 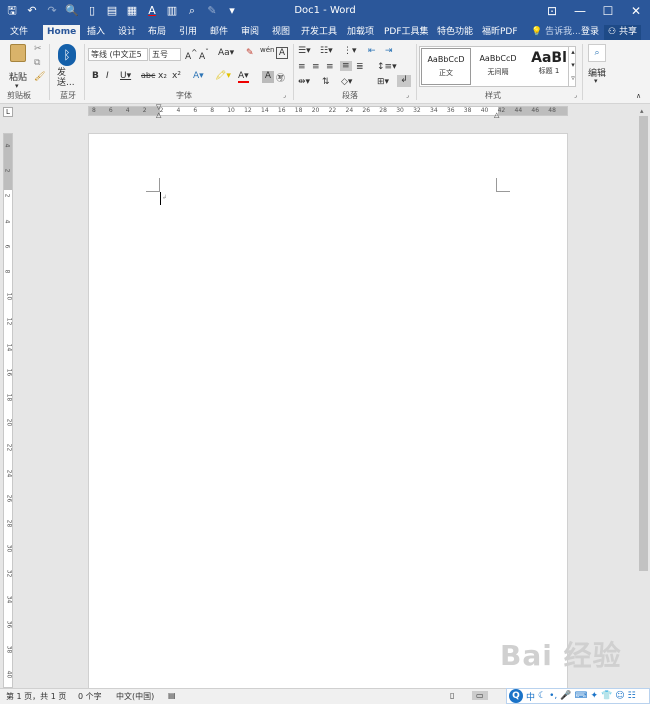 I want to click on shrink-font-icon: Aˇ, so click(x=204, y=55).